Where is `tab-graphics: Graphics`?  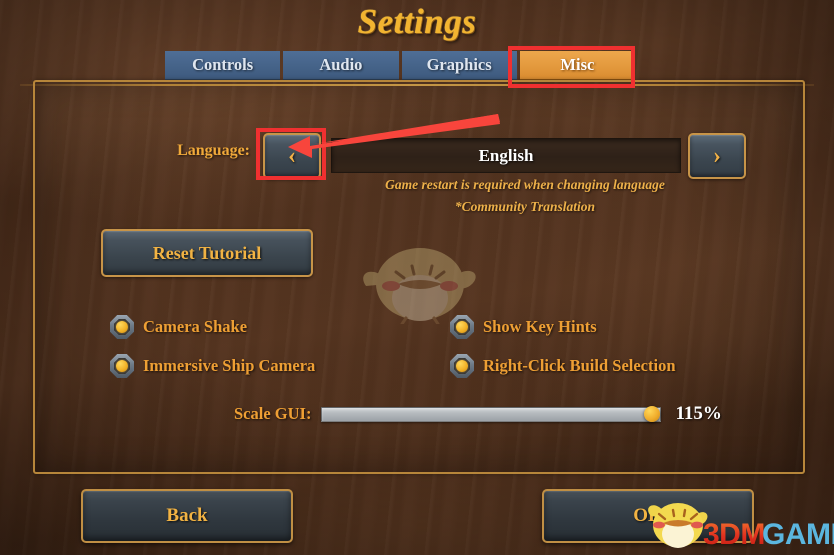
tab-graphics: Graphics is located at coordinates (459, 66).